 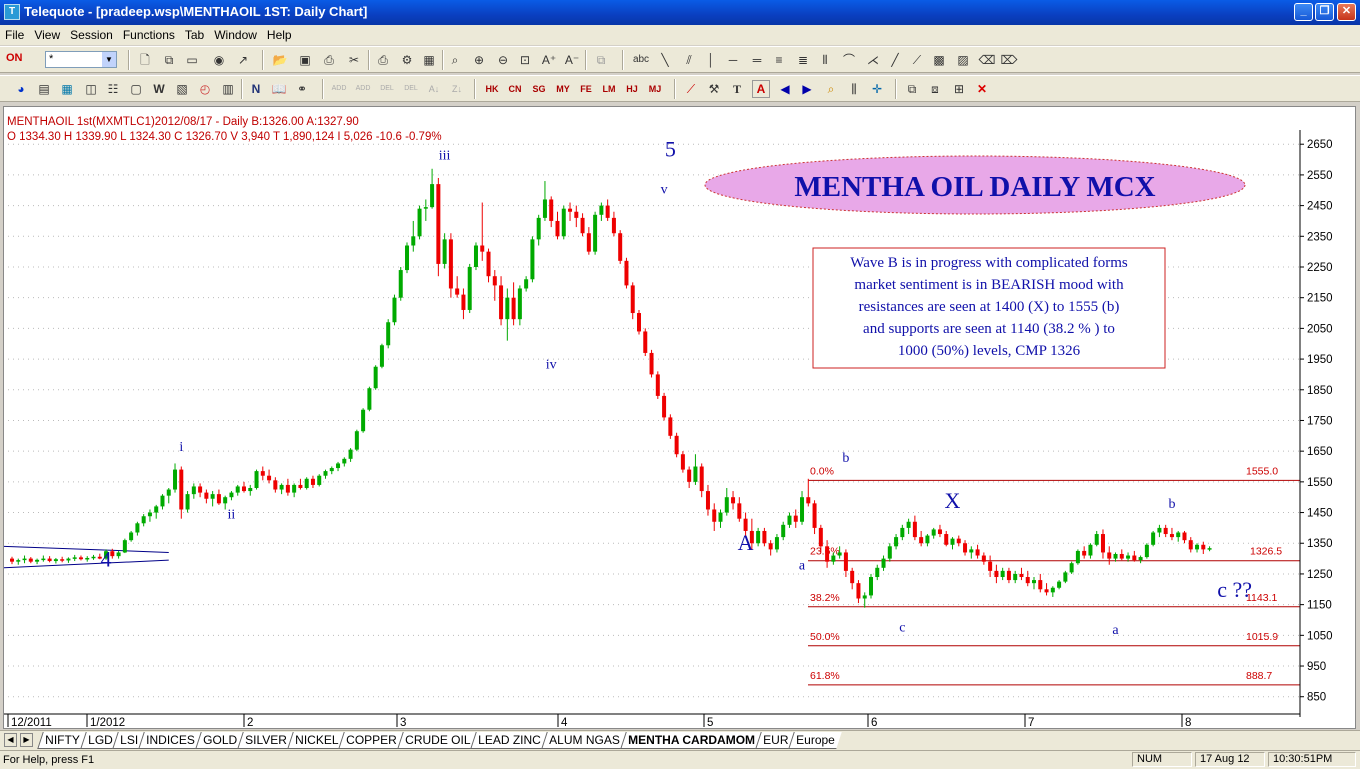 I want to click on restore-button: ❐, so click(x=1324, y=12).